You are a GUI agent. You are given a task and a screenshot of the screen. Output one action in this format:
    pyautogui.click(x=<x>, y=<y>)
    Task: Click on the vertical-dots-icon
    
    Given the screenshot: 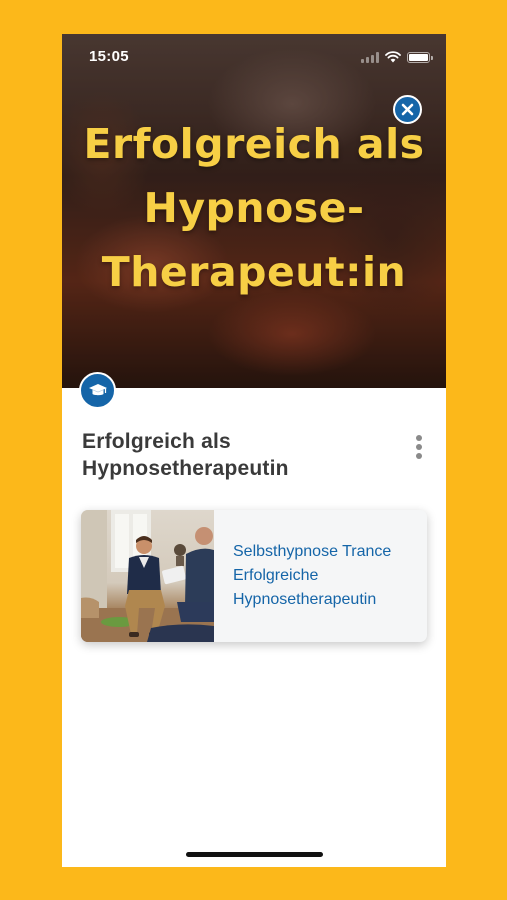 What is the action you would take?
    pyautogui.click(x=419, y=438)
    